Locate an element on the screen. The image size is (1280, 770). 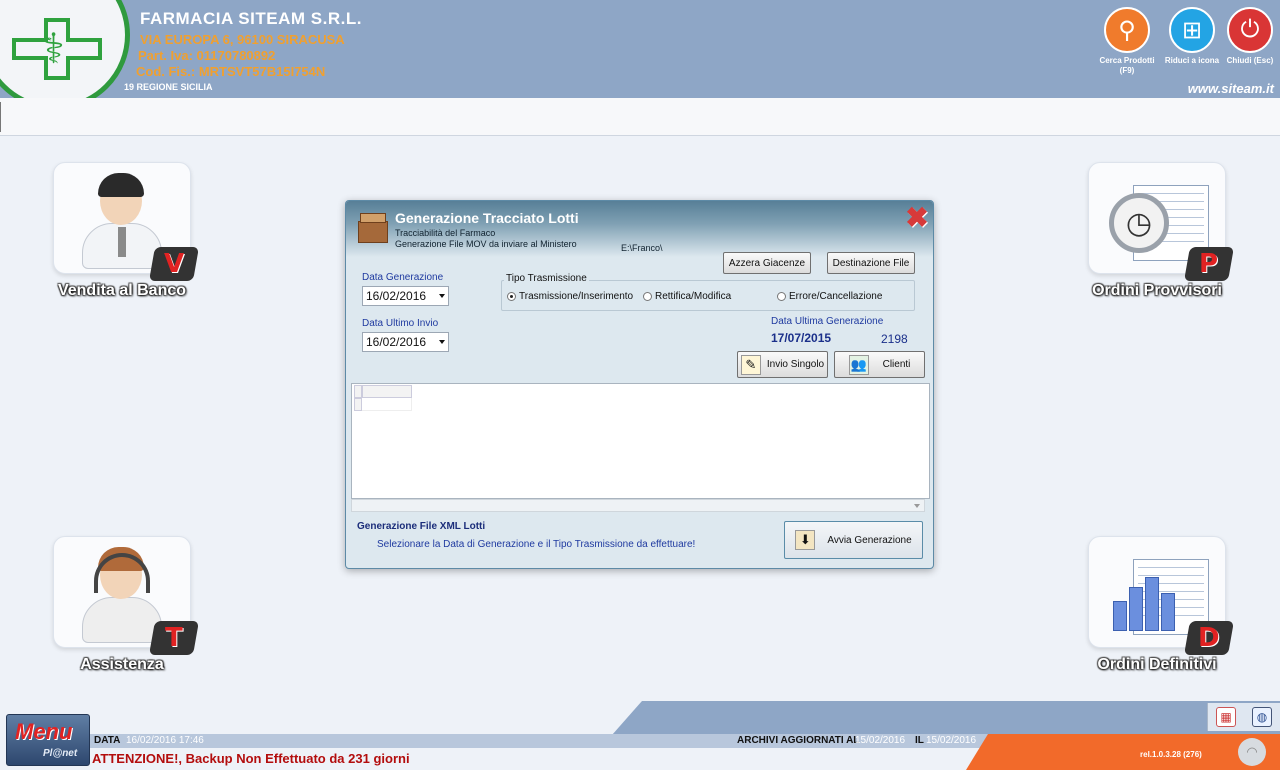
windows-icon: ⊞ is located at coordinates (1192, 30).